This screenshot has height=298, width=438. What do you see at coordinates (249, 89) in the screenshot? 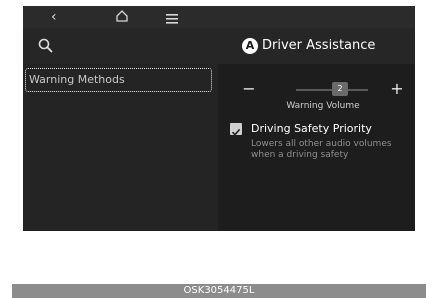
I see `volume-decrease-button: −` at bounding box center [249, 89].